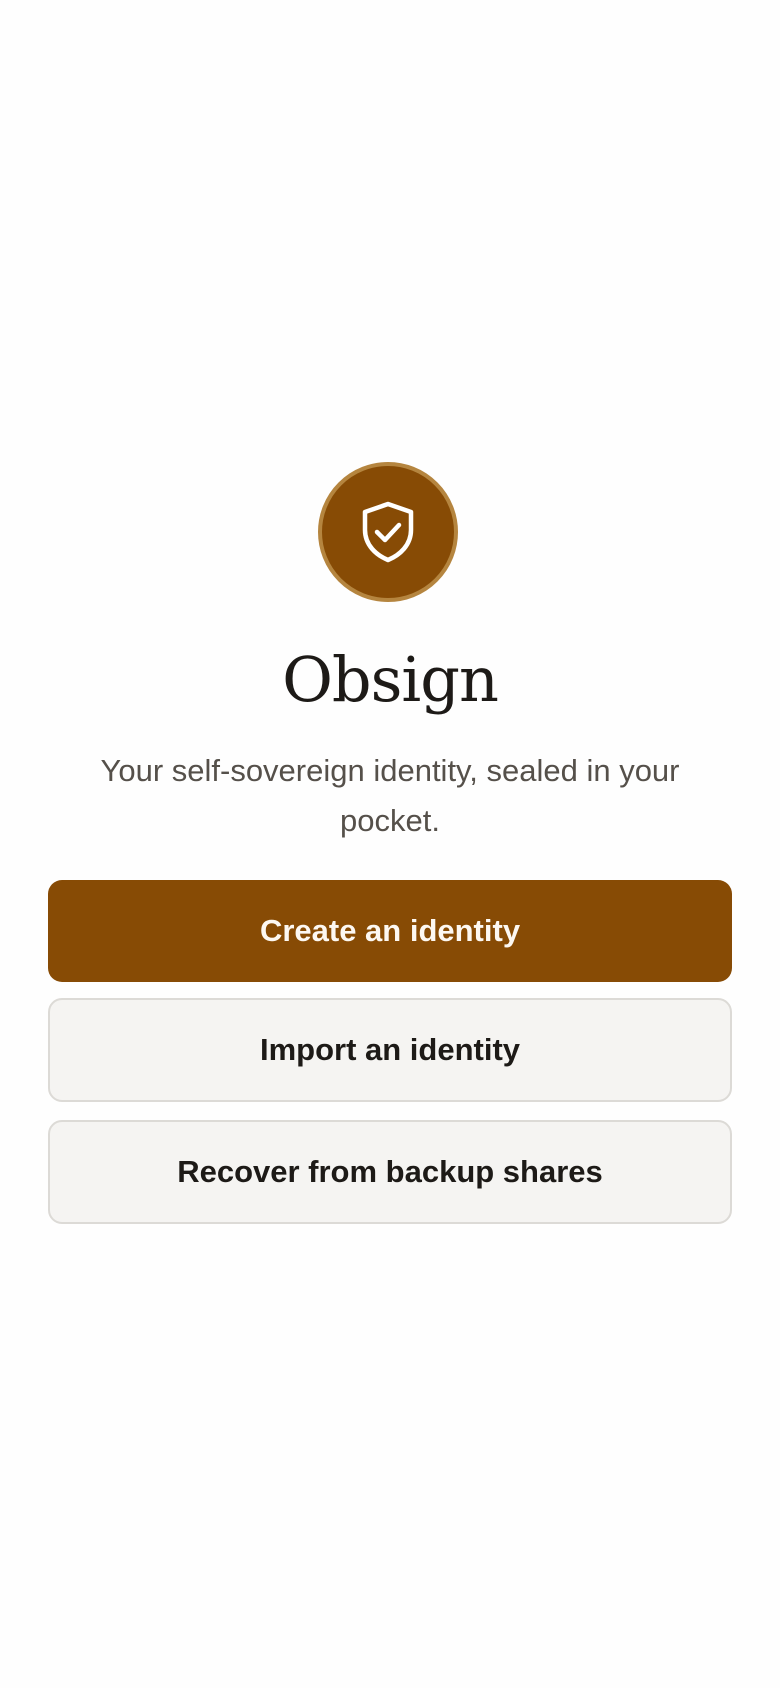  I want to click on shield-check-icon, so click(388, 532).